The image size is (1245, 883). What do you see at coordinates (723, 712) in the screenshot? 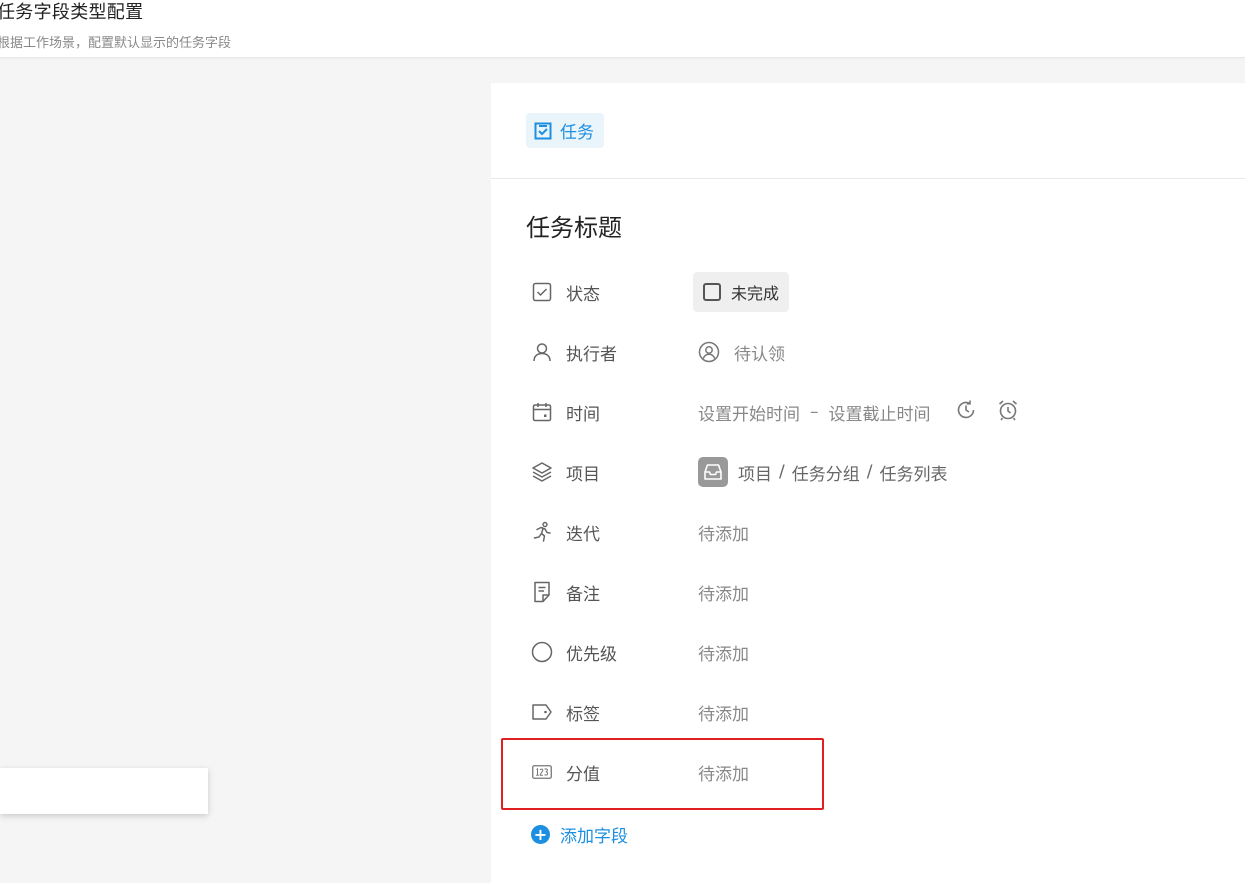
I see `tag-value: 待添加` at bounding box center [723, 712].